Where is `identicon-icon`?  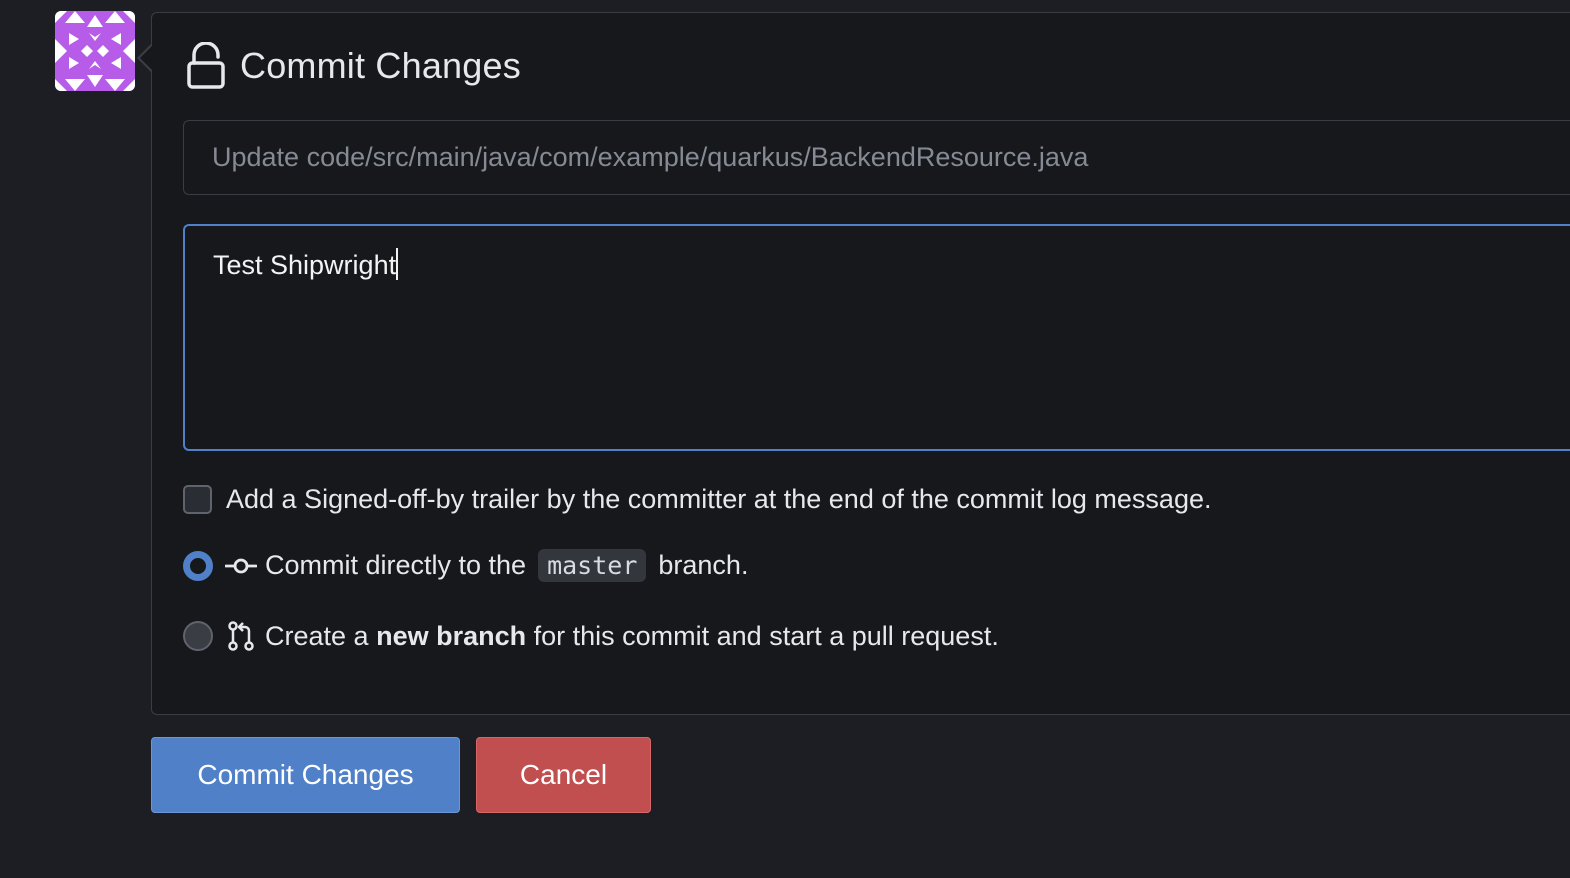 identicon-icon is located at coordinates (95, 51).